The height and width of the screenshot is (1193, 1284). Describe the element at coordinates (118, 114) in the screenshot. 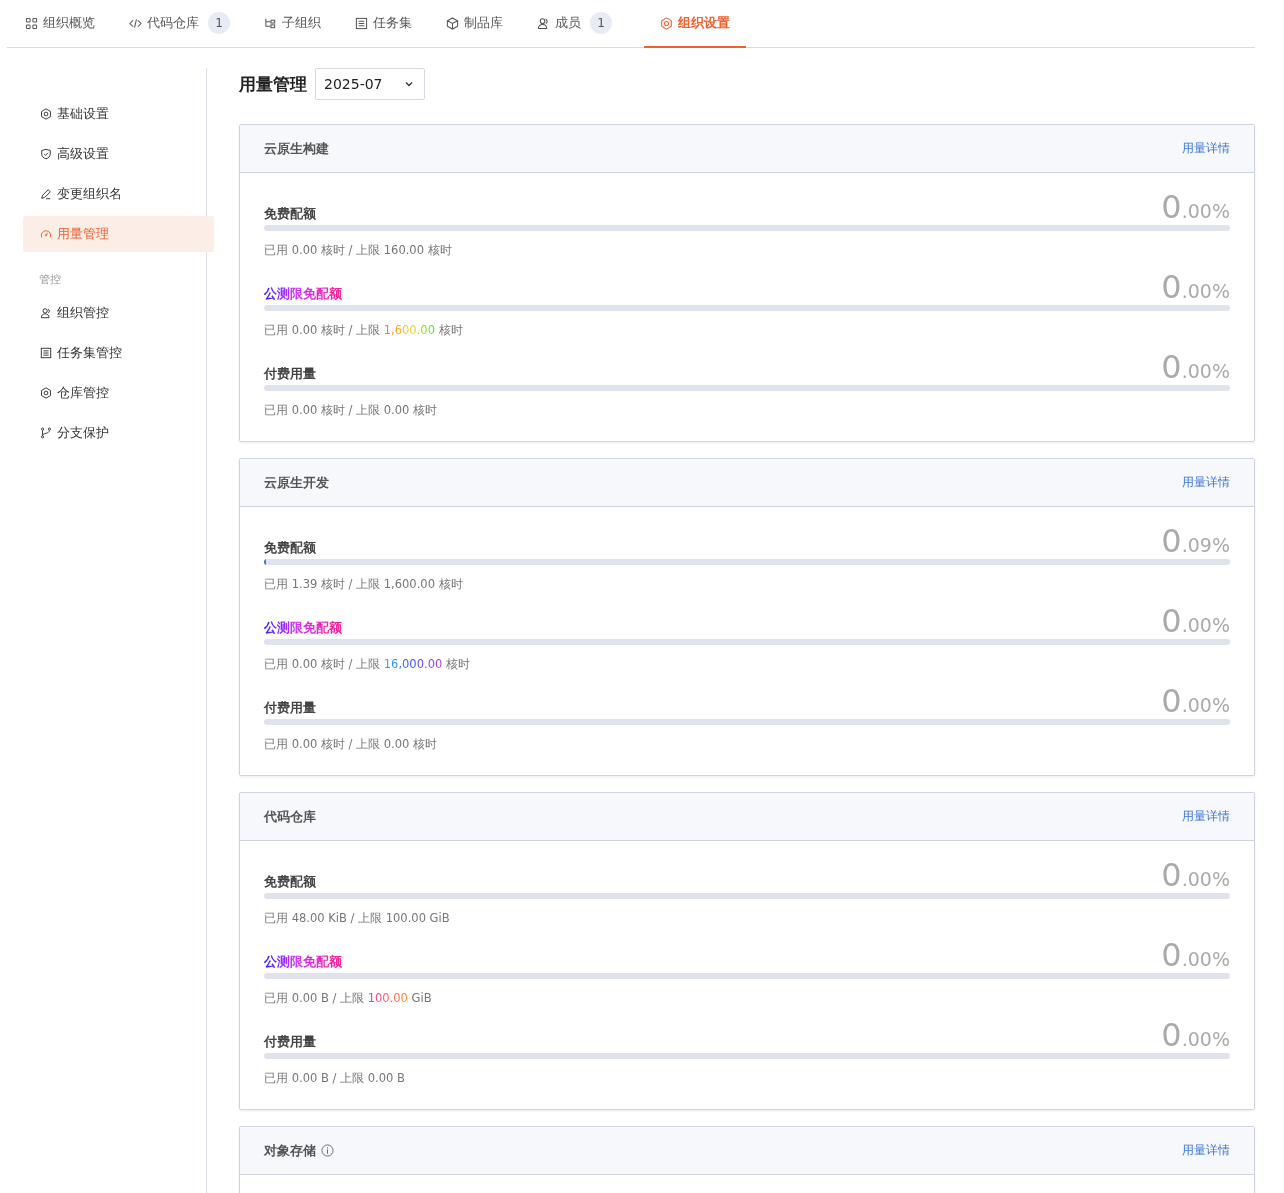

I see `sidebar-item: 基础设置` at that location.